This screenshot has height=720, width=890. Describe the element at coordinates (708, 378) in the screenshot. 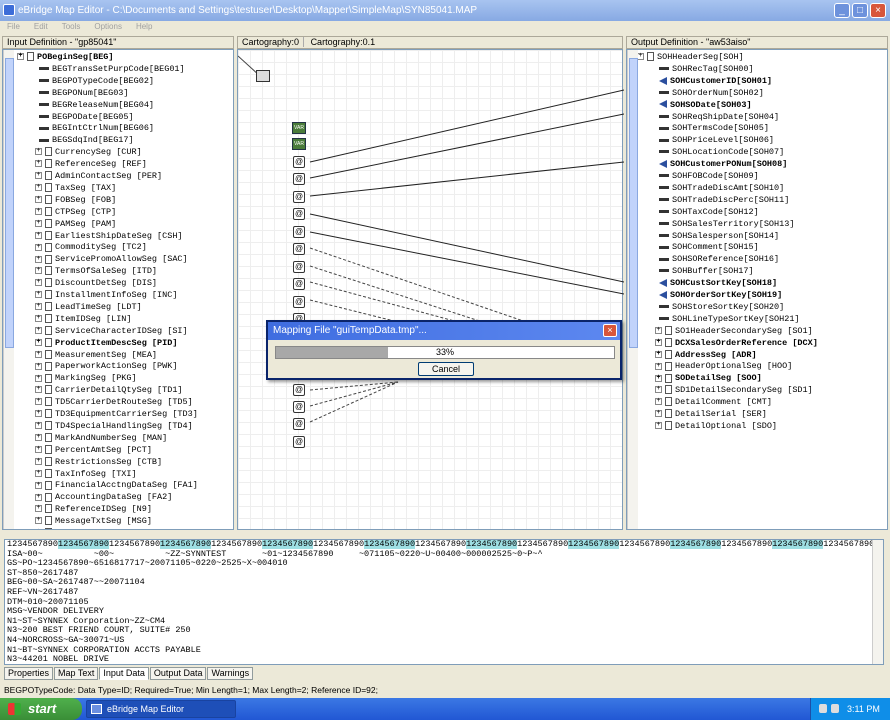

I see `tree-item: + SODetailSeg [SOO]` at that location.